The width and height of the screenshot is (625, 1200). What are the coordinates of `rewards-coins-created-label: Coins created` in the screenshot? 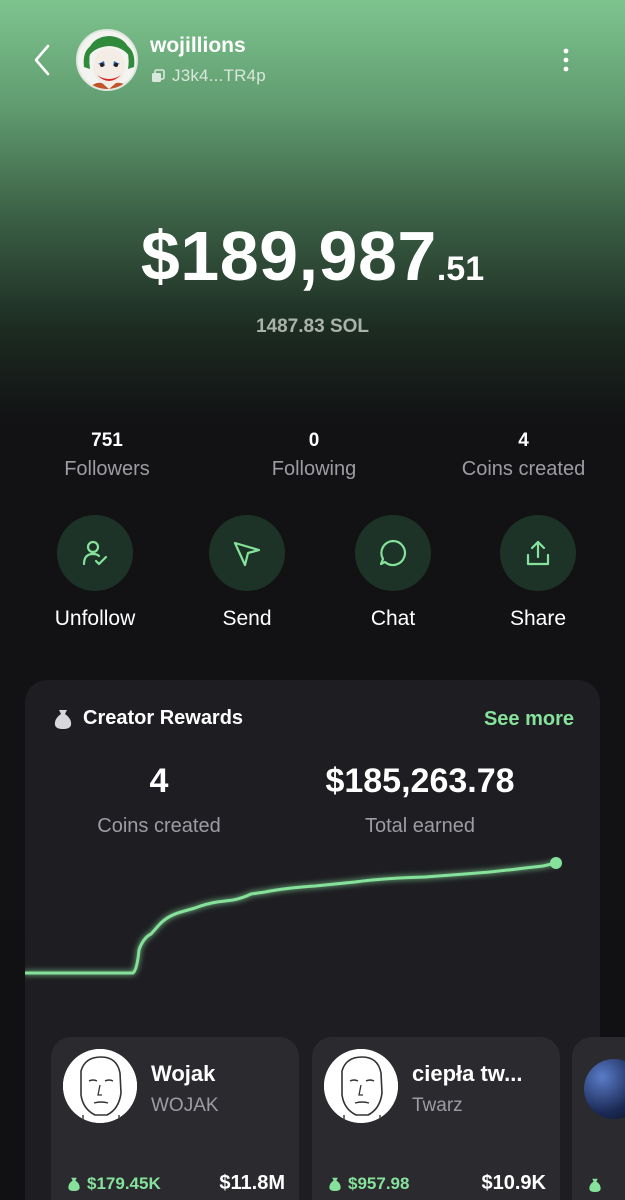 It's located at (159, 826).